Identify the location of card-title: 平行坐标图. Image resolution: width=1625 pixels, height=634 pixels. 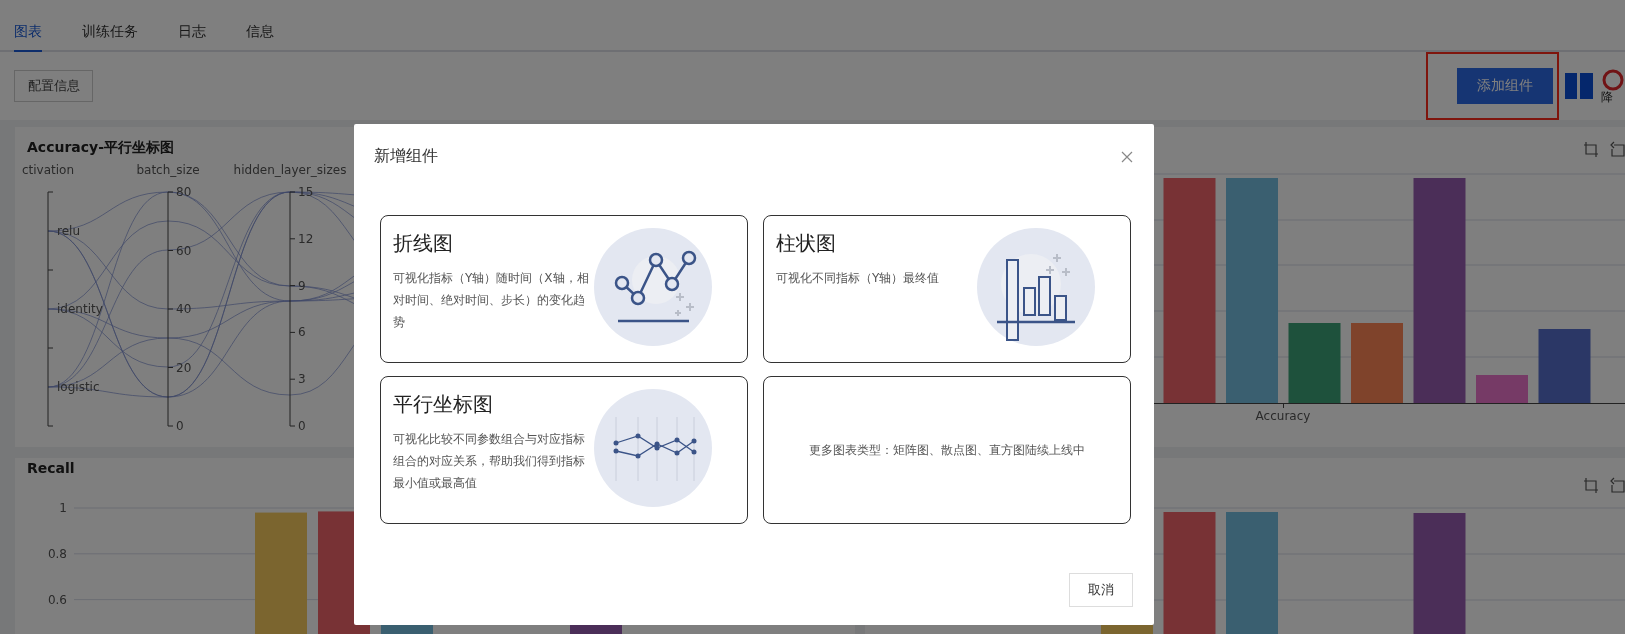
(443, 404).